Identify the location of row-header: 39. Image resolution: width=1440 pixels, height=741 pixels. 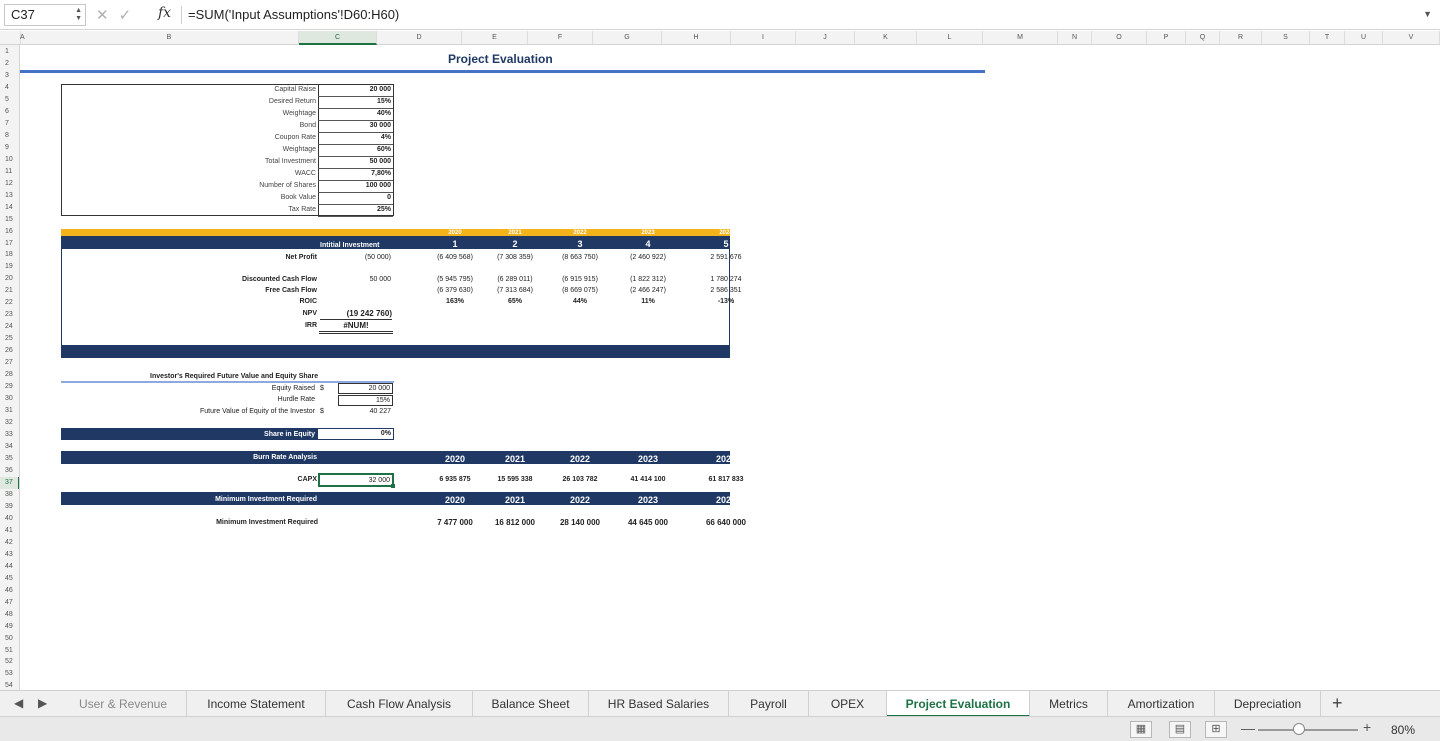
(9, 507).